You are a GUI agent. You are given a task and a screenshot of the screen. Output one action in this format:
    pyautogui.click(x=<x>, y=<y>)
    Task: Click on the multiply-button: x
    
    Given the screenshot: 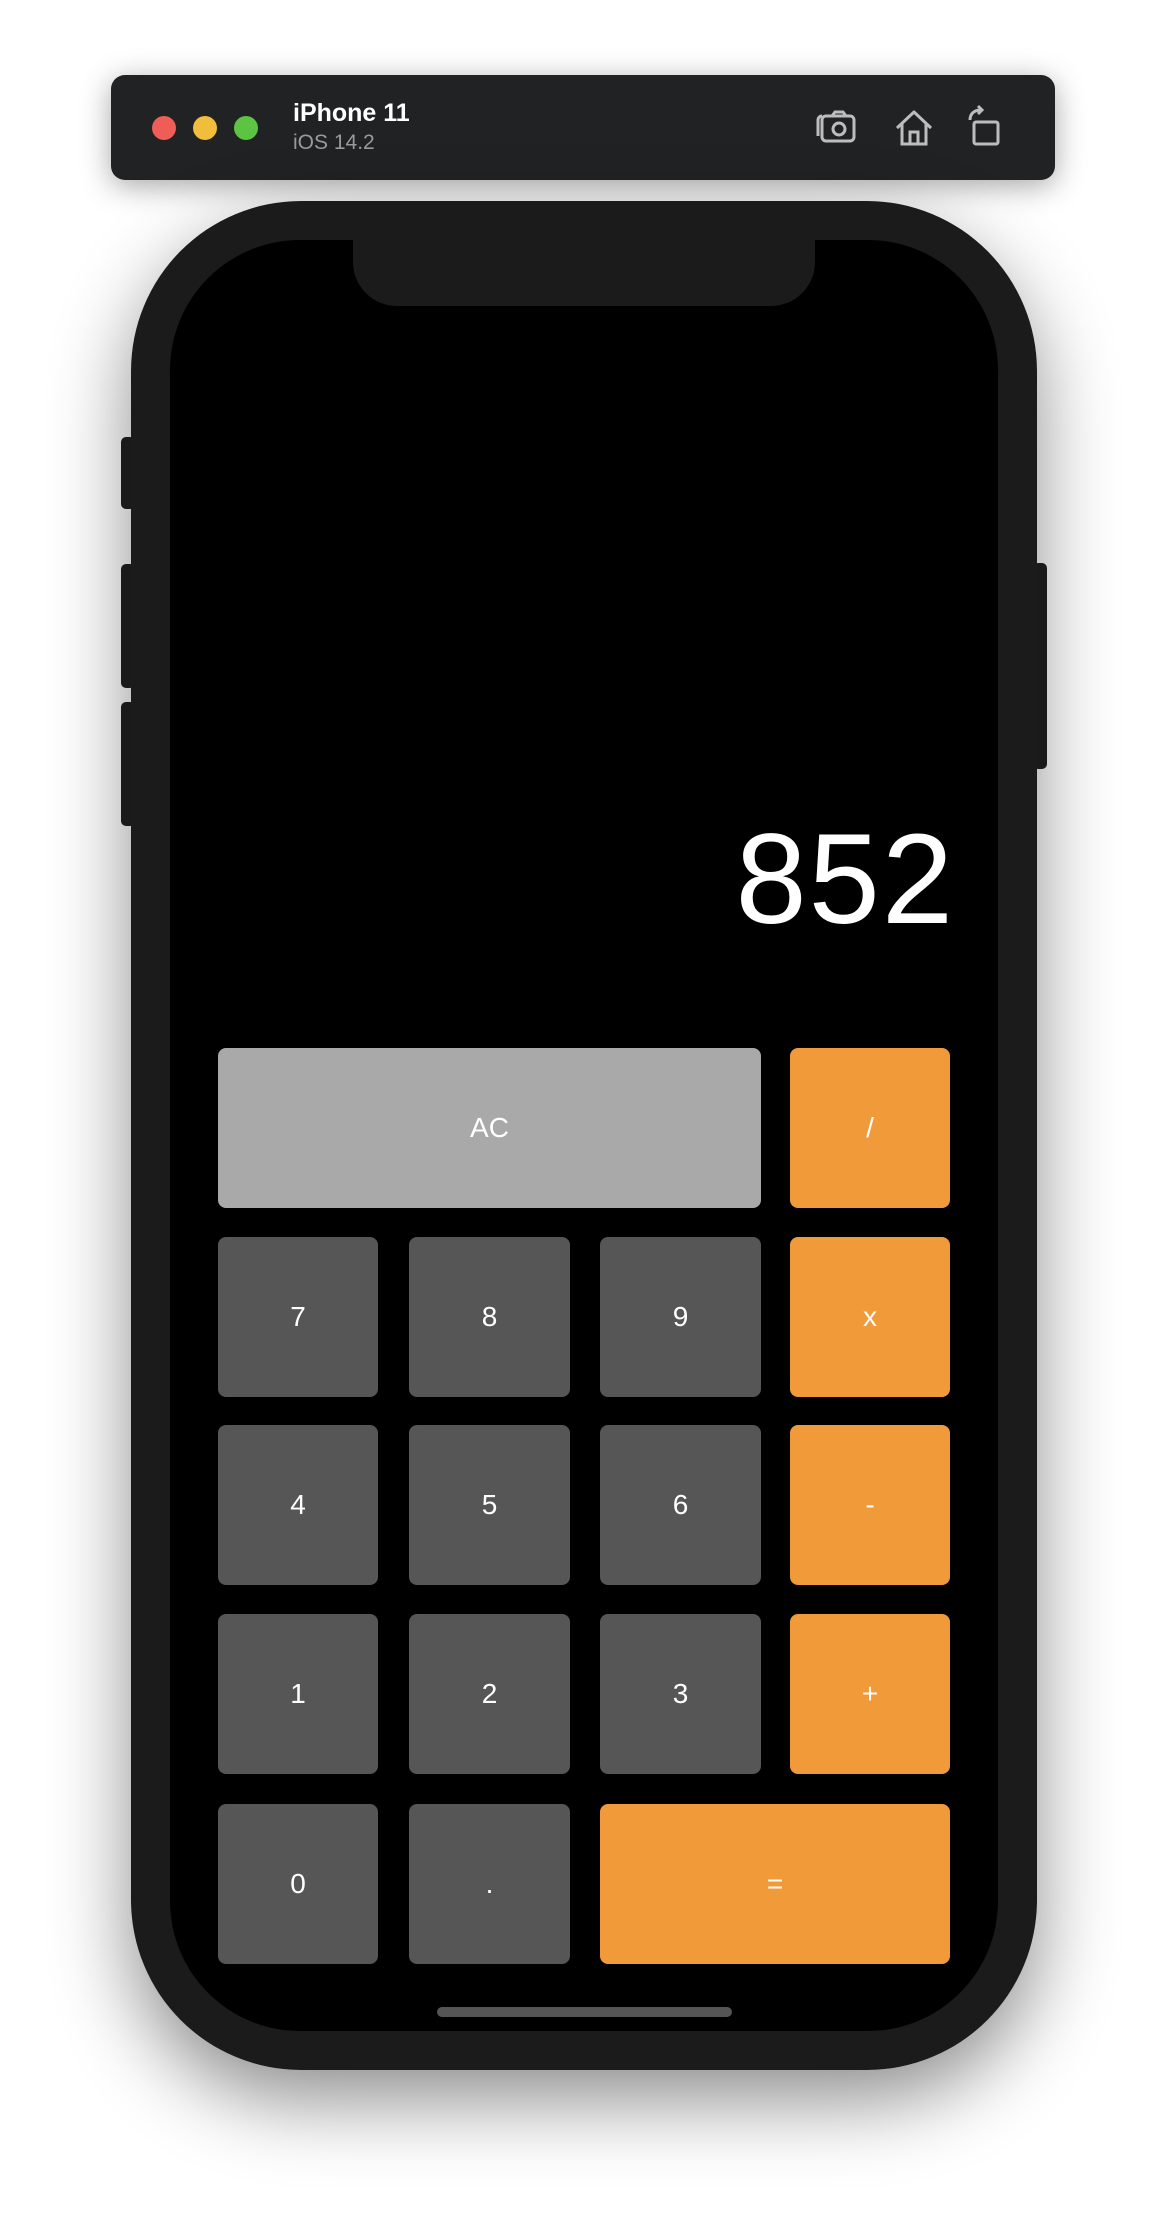 What is the action you would take?
    pyautogui.click(x=870, y=1317)
    